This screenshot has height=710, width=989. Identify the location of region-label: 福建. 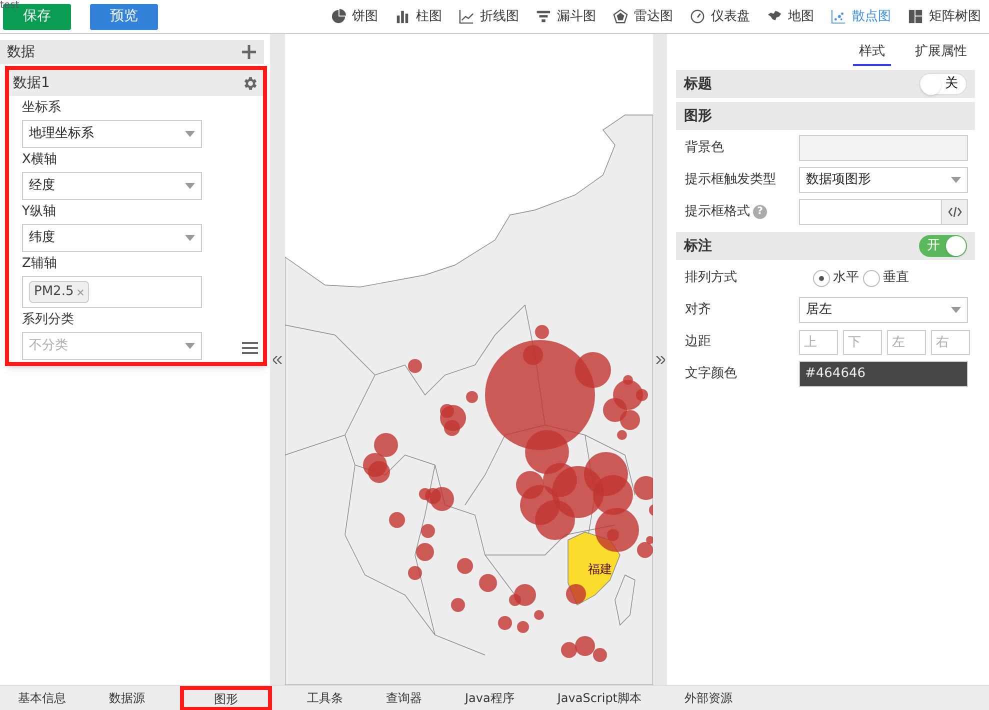
(600, 569).